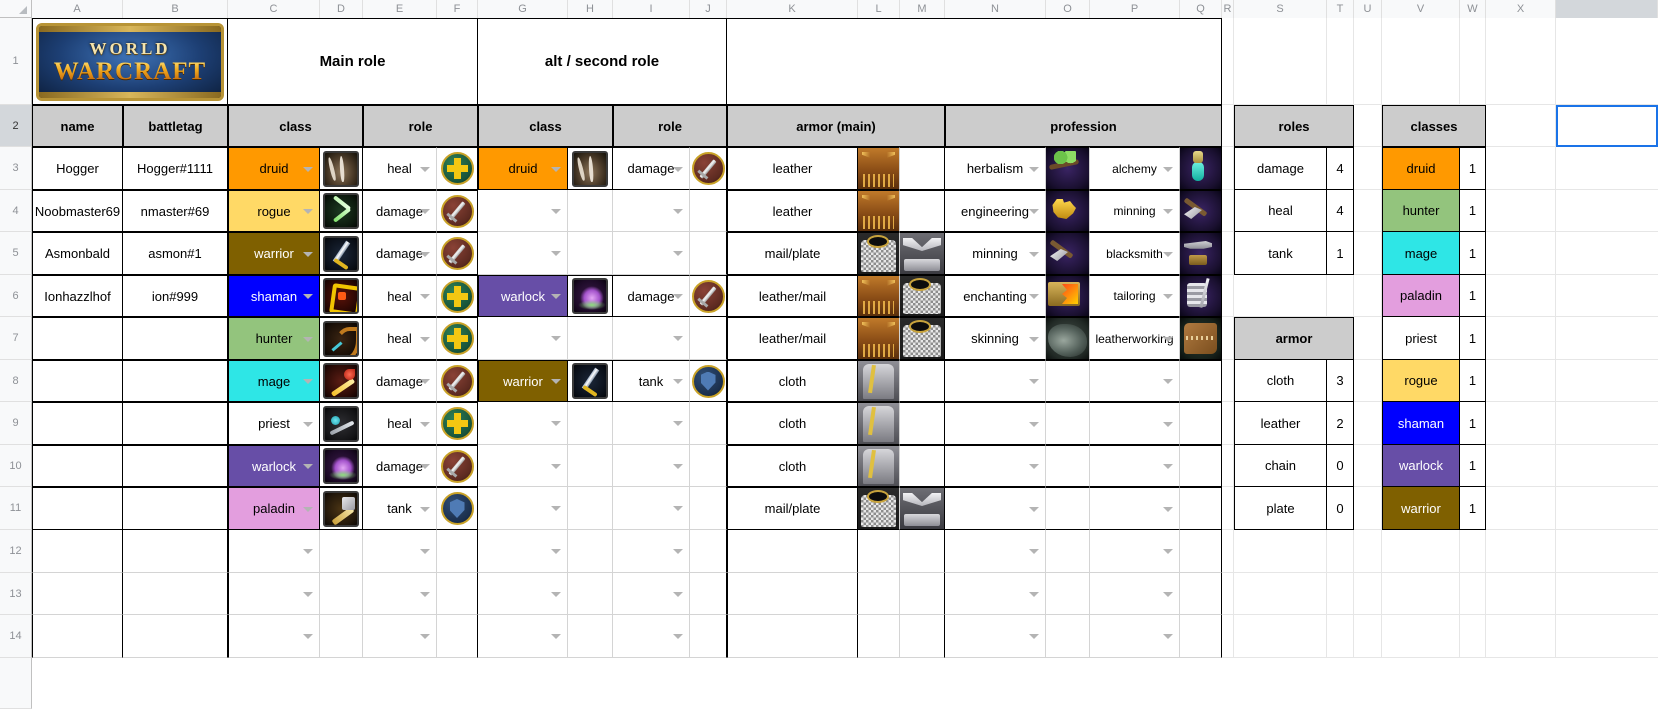 The height and width of the screenshot is (709, 1658). What do you see at coordinates (1421, 9) in the screenshot?
I see `column-header-v: V` at bounding box center [1421, 9].